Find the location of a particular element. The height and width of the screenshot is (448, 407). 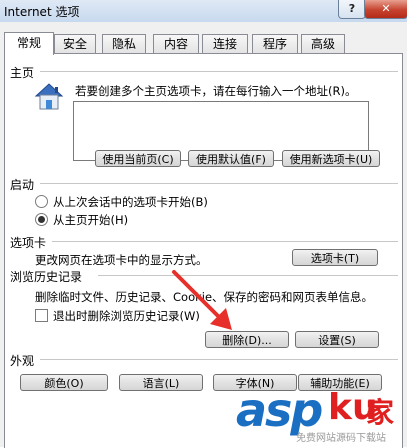

tabs-heading: 选项卡 is located at coordinates (28, 243).